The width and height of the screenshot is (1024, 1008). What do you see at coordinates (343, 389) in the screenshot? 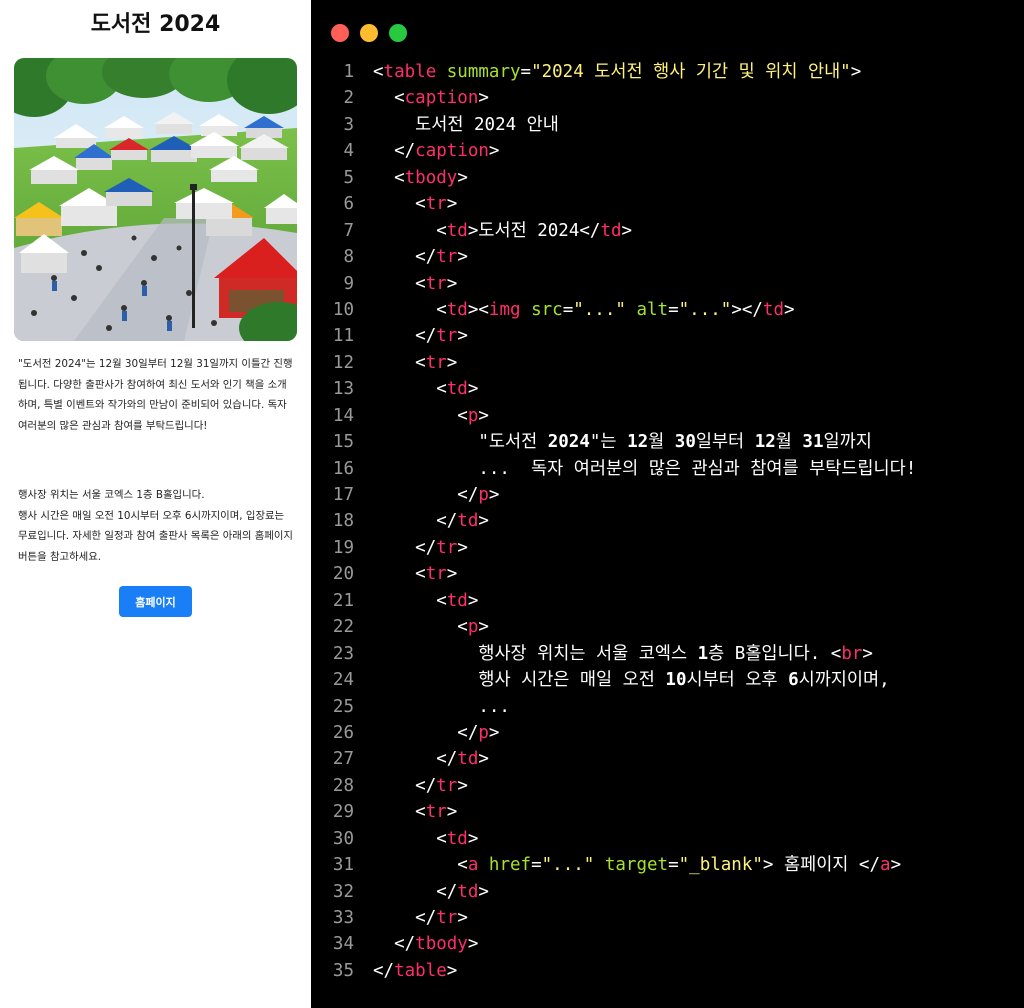
I see `line-number: 13` at bounding box center [343, 389].